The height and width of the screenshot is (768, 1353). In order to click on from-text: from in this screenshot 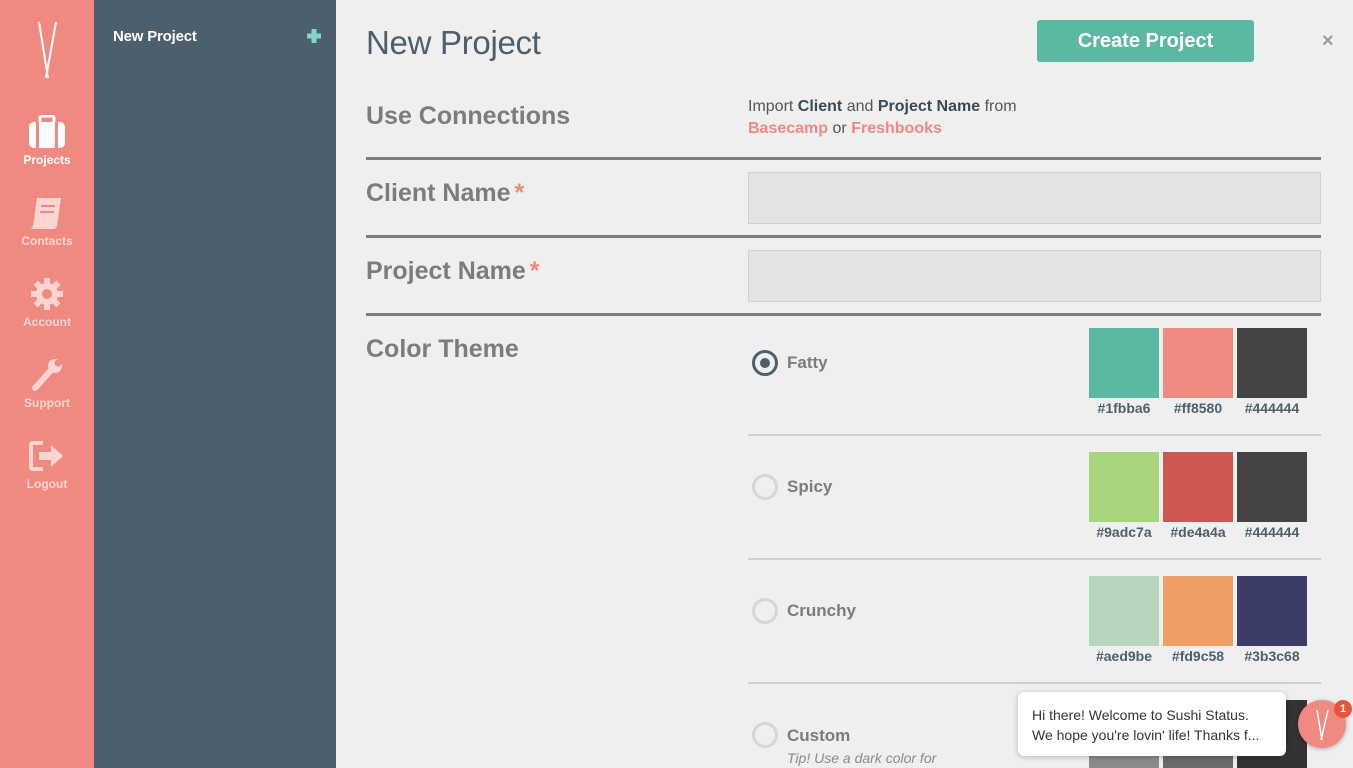, I will do `click(1001, 106)`.